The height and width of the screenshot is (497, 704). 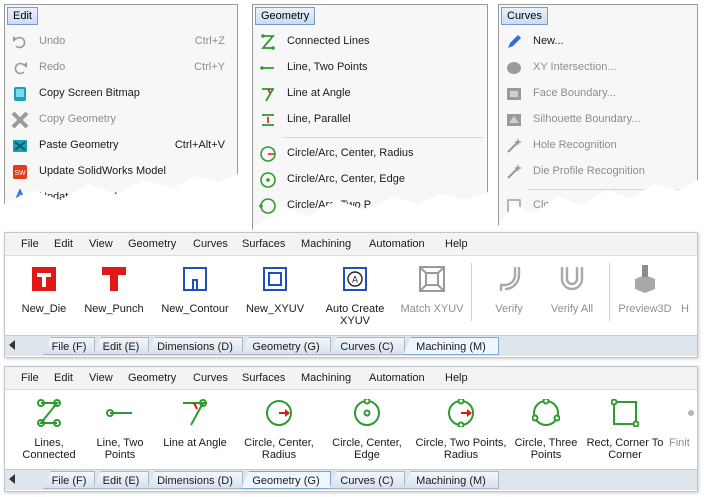 I want to click on copy-geometry-icon, so click(x=20, y=120).